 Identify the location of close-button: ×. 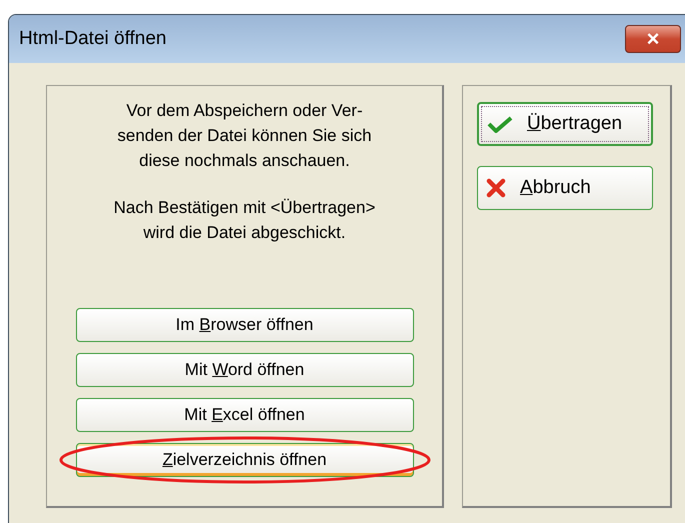
(653, 39).